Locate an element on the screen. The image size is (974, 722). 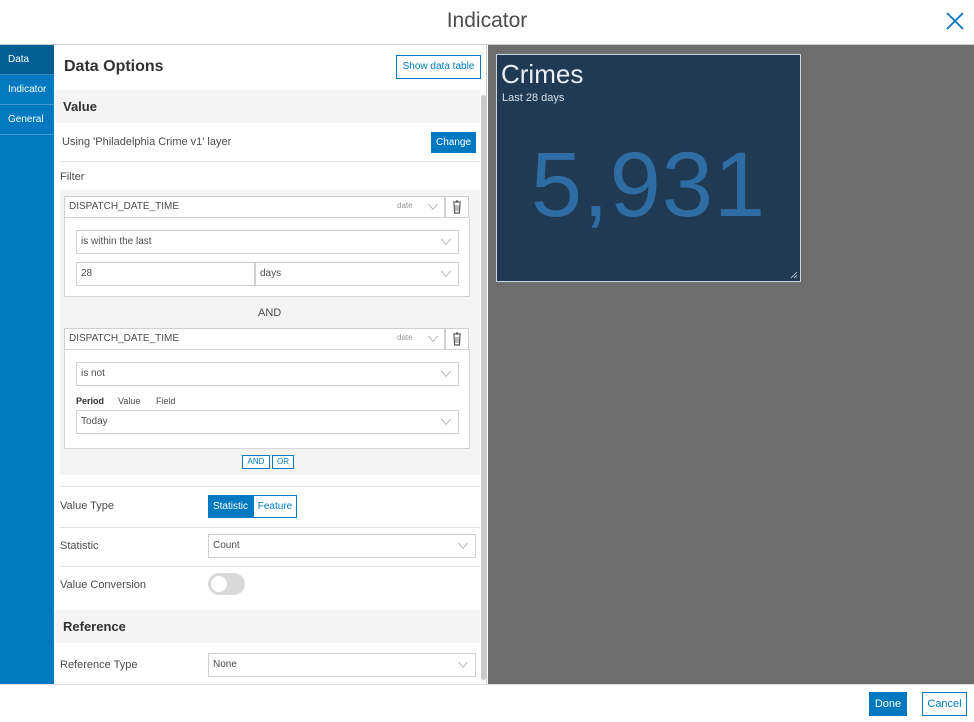
layer-source-text: Using 'Philadelphia Crime v1' layer is located at coordinates (147, 142).